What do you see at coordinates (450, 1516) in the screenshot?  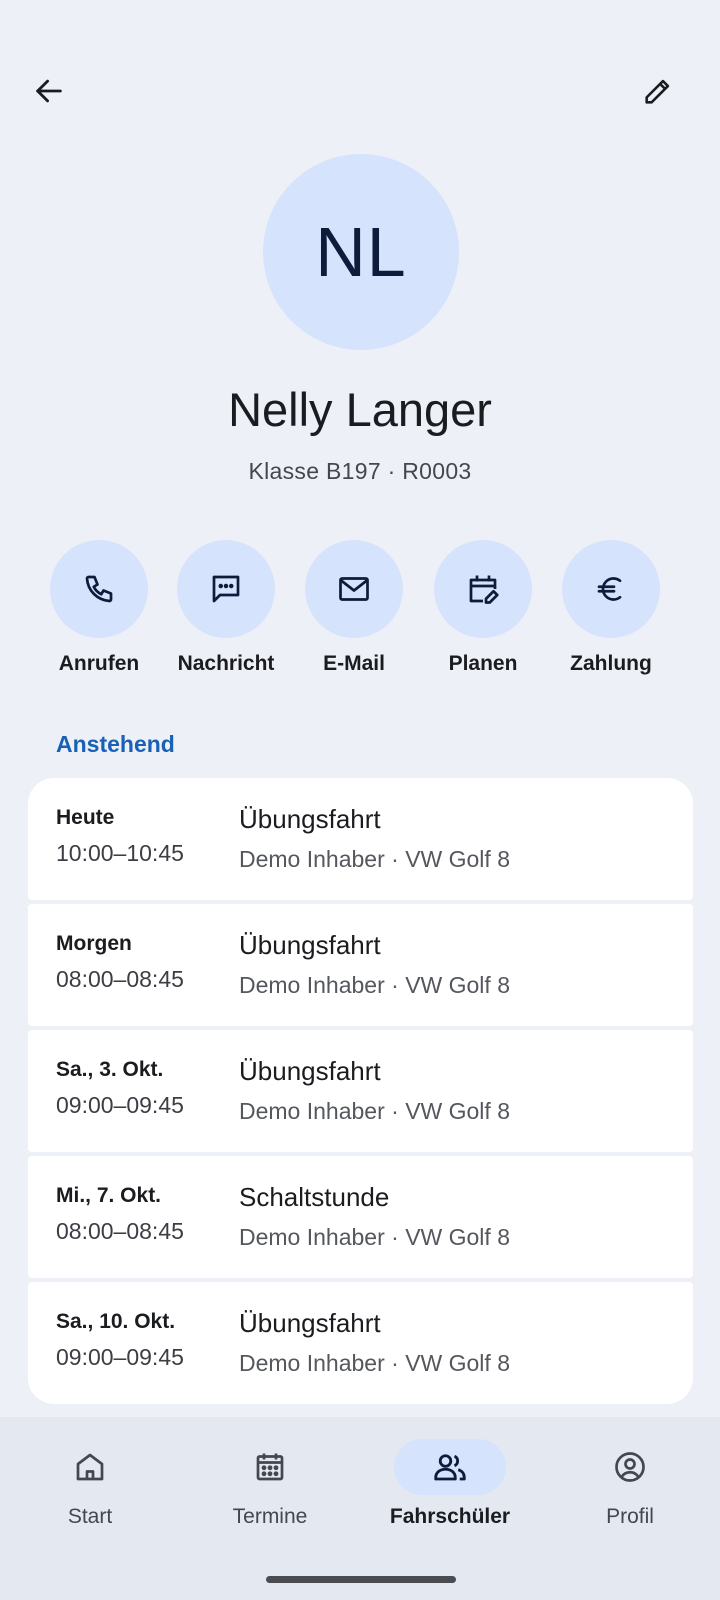 I see `nav-item-fahrschueler-label: Fahrschüler` at bounding box center [450, 1516].